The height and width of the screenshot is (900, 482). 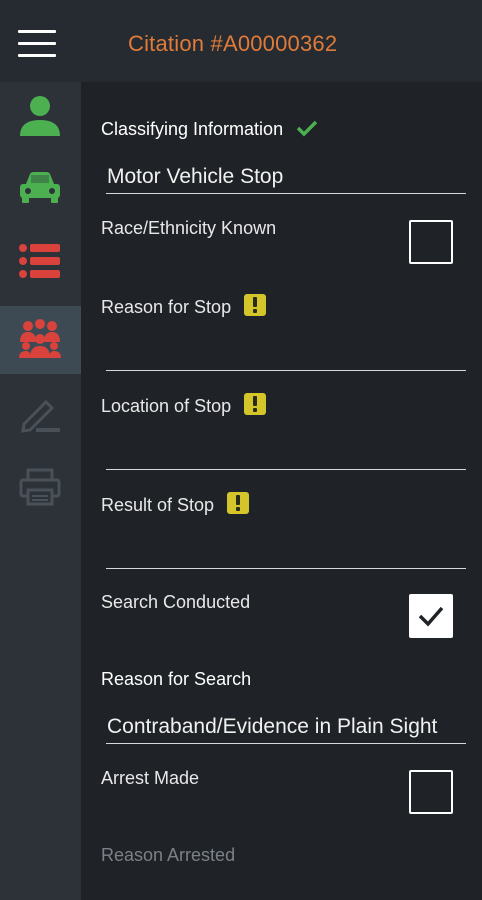 I want to click on sidebar-item-vehicle, so click(x=40, y=188).